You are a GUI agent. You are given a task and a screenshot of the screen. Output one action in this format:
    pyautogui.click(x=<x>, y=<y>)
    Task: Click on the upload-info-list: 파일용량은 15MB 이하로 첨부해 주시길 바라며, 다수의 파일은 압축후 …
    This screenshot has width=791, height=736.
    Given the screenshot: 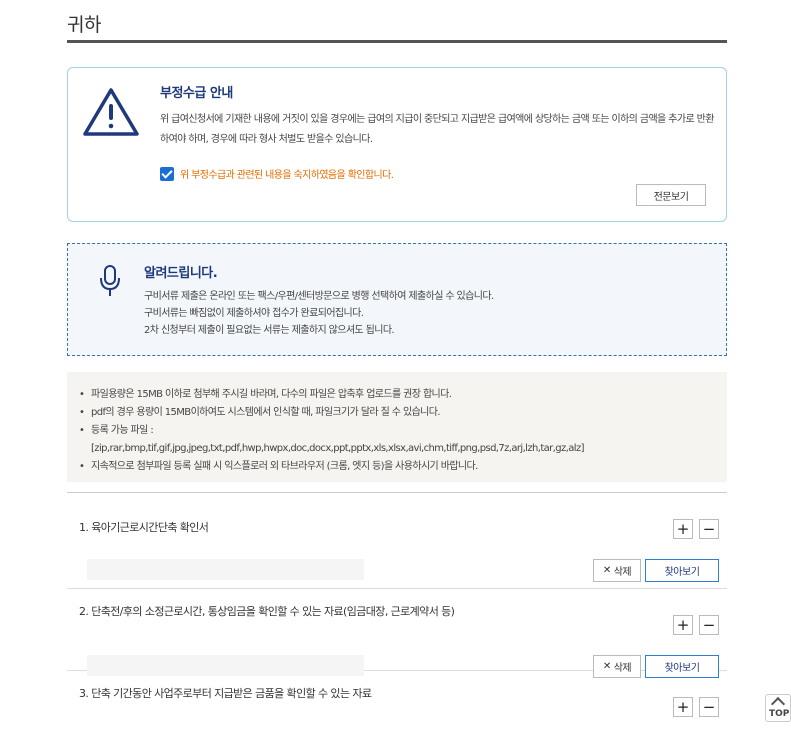 What is the action you would take?
    pyautogui.click(x=332, y=431)
    